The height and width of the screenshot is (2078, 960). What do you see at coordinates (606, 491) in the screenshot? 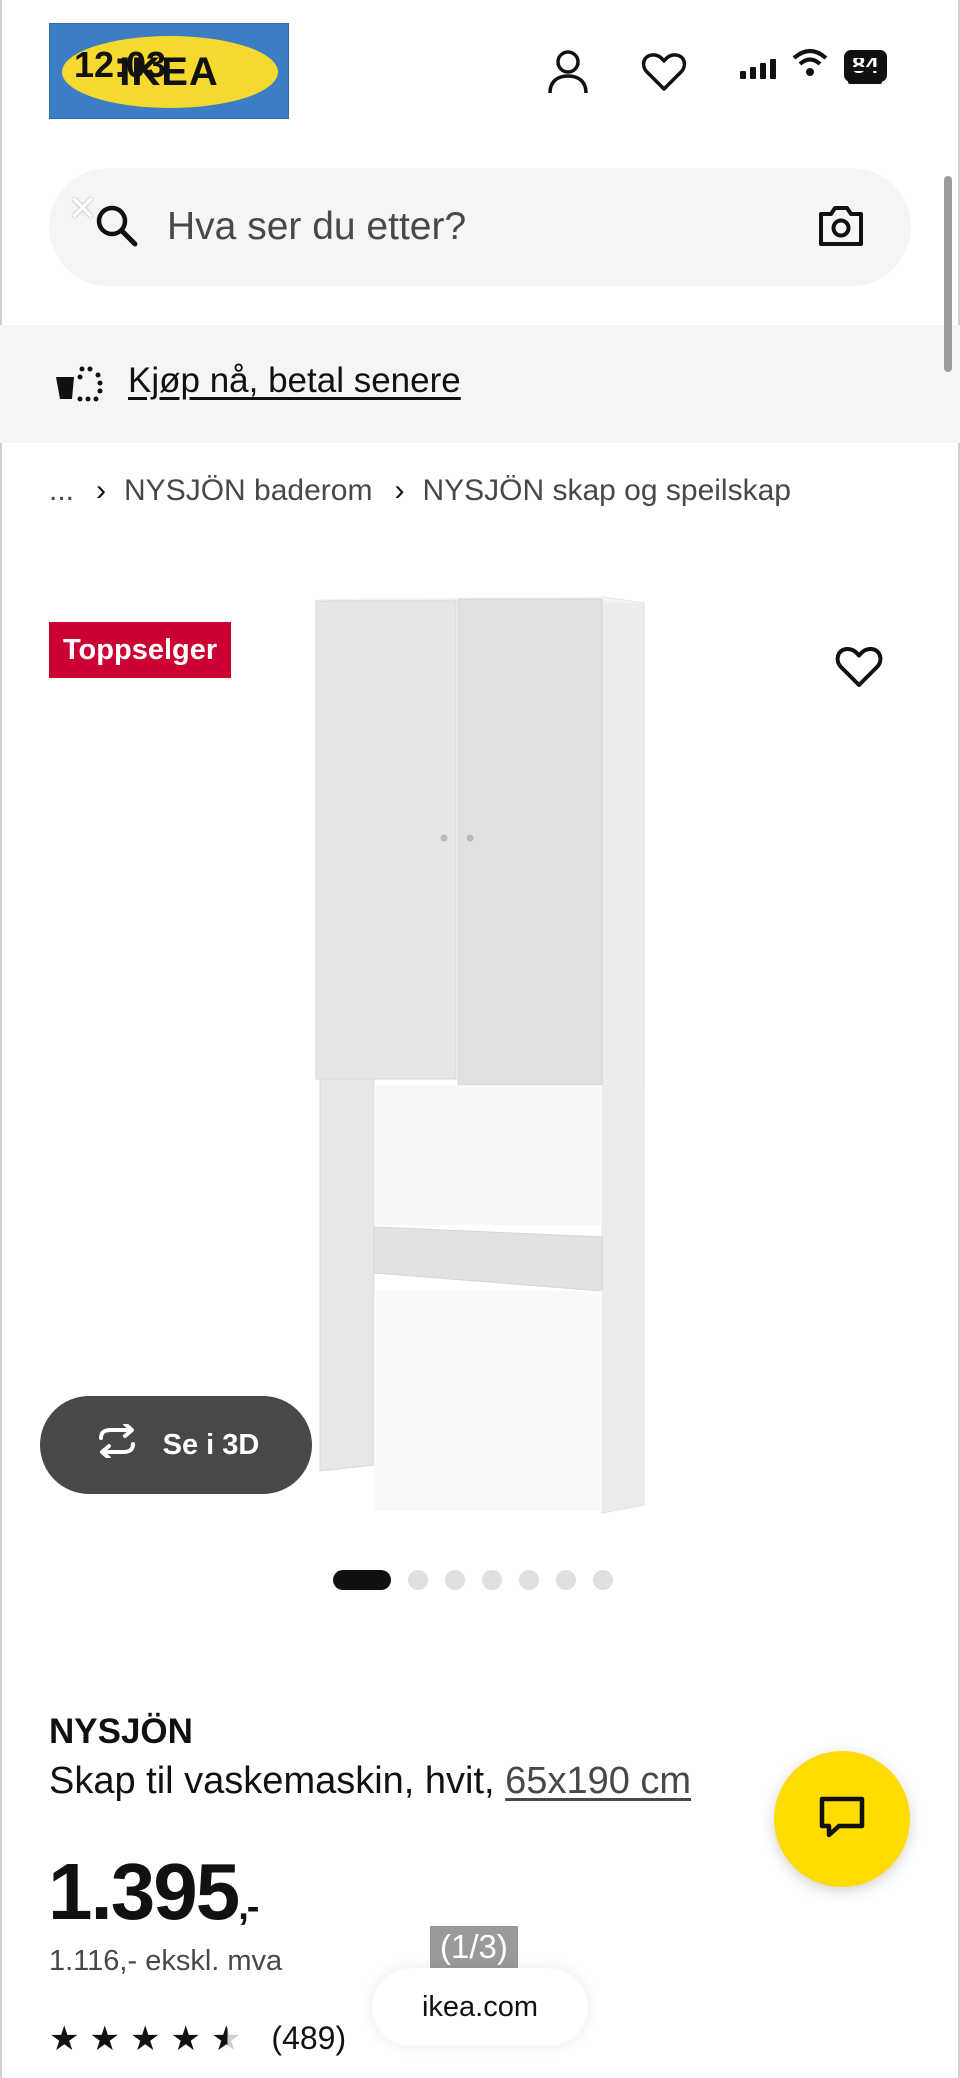
I see `breadcrumb-item-skap: NYSJÖN skap og speilskap` at bounding box center [606, 491].